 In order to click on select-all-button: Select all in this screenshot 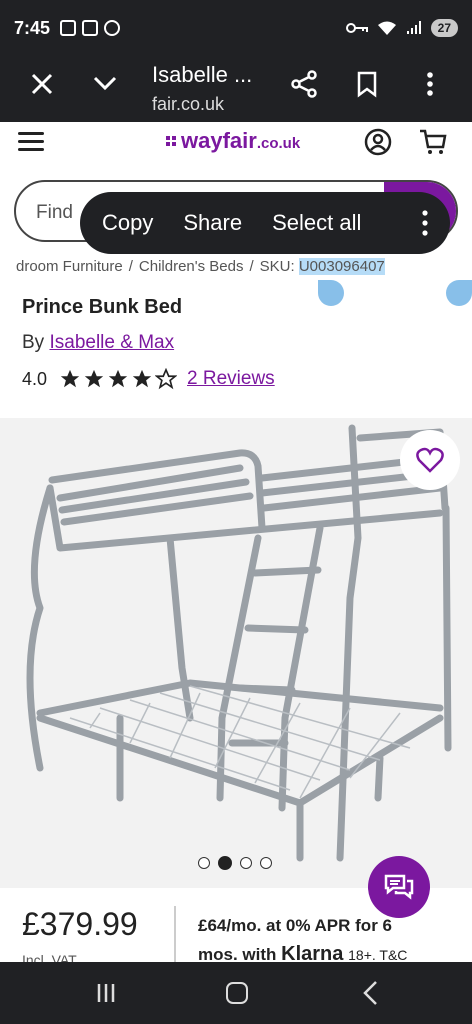, I will do `click(316, 223)`.